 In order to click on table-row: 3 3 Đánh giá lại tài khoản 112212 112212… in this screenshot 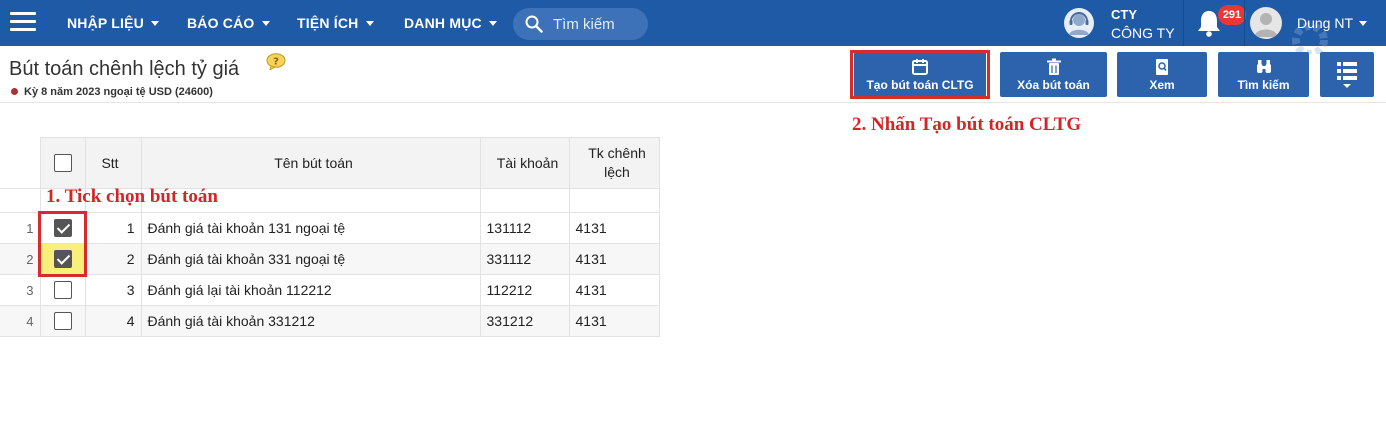, I will do `click(330, 290)`.